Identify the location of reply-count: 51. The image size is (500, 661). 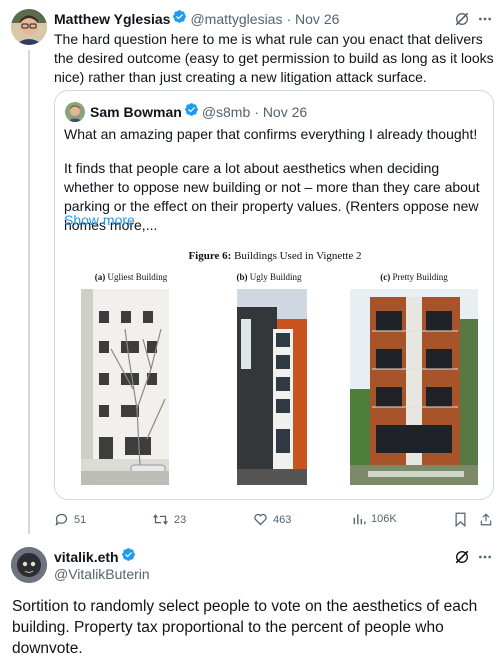
(80, 519).